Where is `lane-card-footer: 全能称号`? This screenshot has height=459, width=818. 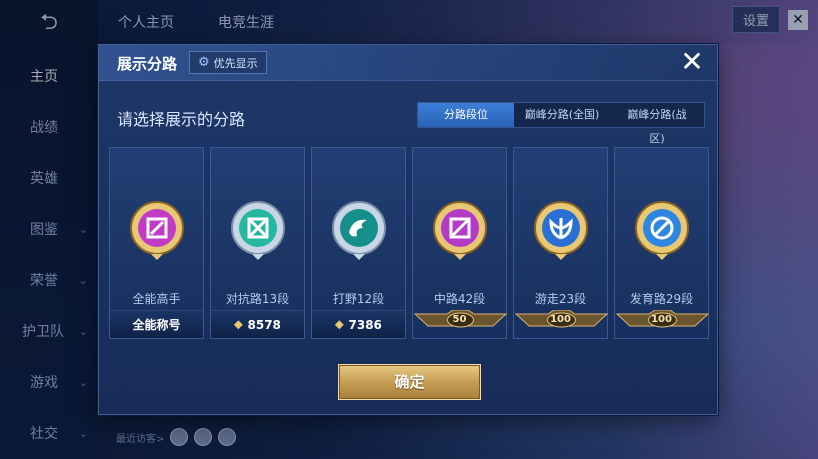 lane-card-footer: 全能称号 is located at coordinates (156, 324).